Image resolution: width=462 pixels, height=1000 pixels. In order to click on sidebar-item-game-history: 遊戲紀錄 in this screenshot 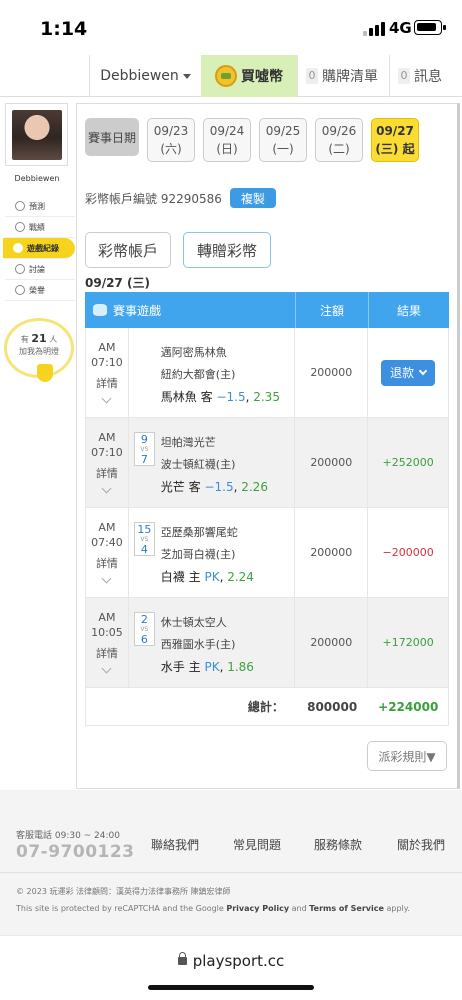, I will do `click(39, 248)`.